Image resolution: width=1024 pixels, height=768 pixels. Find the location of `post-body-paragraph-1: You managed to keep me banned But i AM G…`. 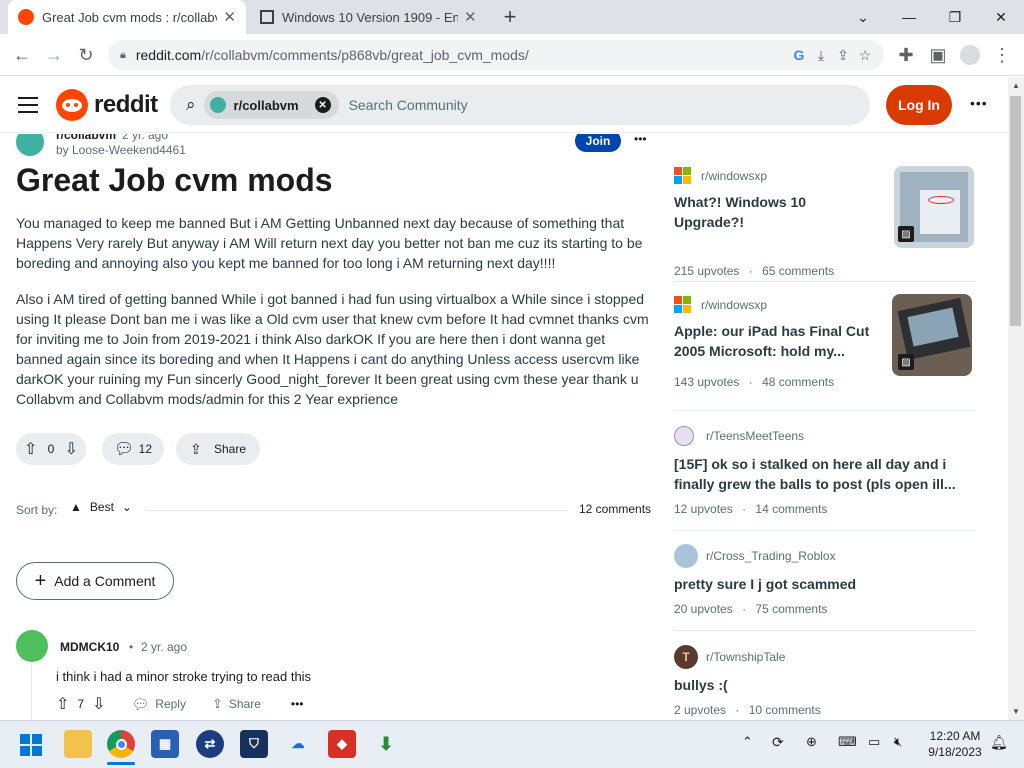

post-body-paragraph-1: You managed to keep me banned But i AM G… is located at coordinates (329, 243).